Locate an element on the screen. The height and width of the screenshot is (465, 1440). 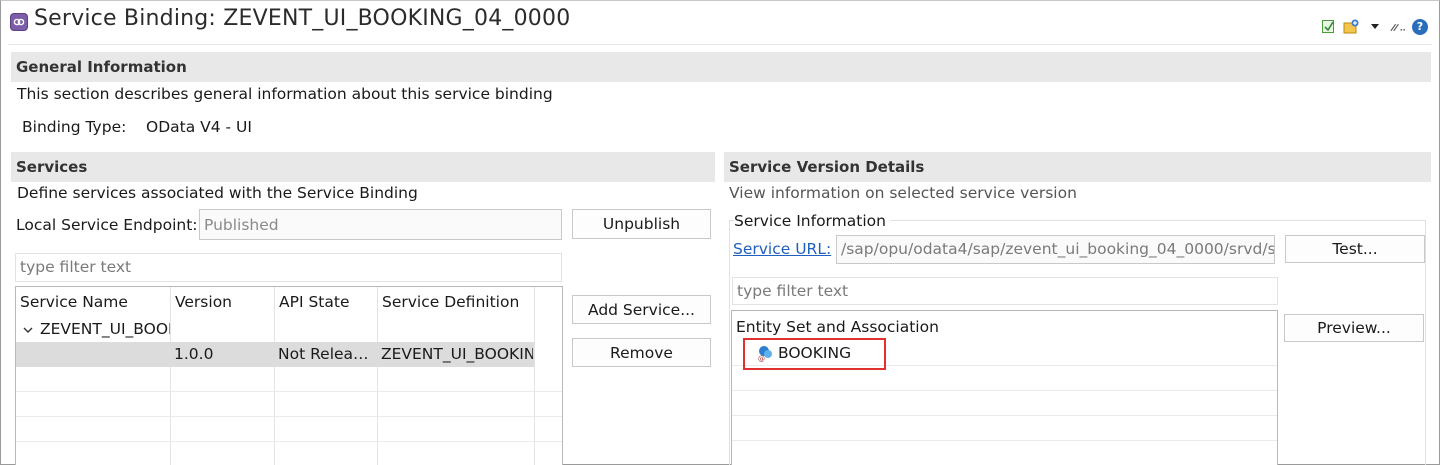
api-state-cell: Not Released is located at coordinates (326, 354).